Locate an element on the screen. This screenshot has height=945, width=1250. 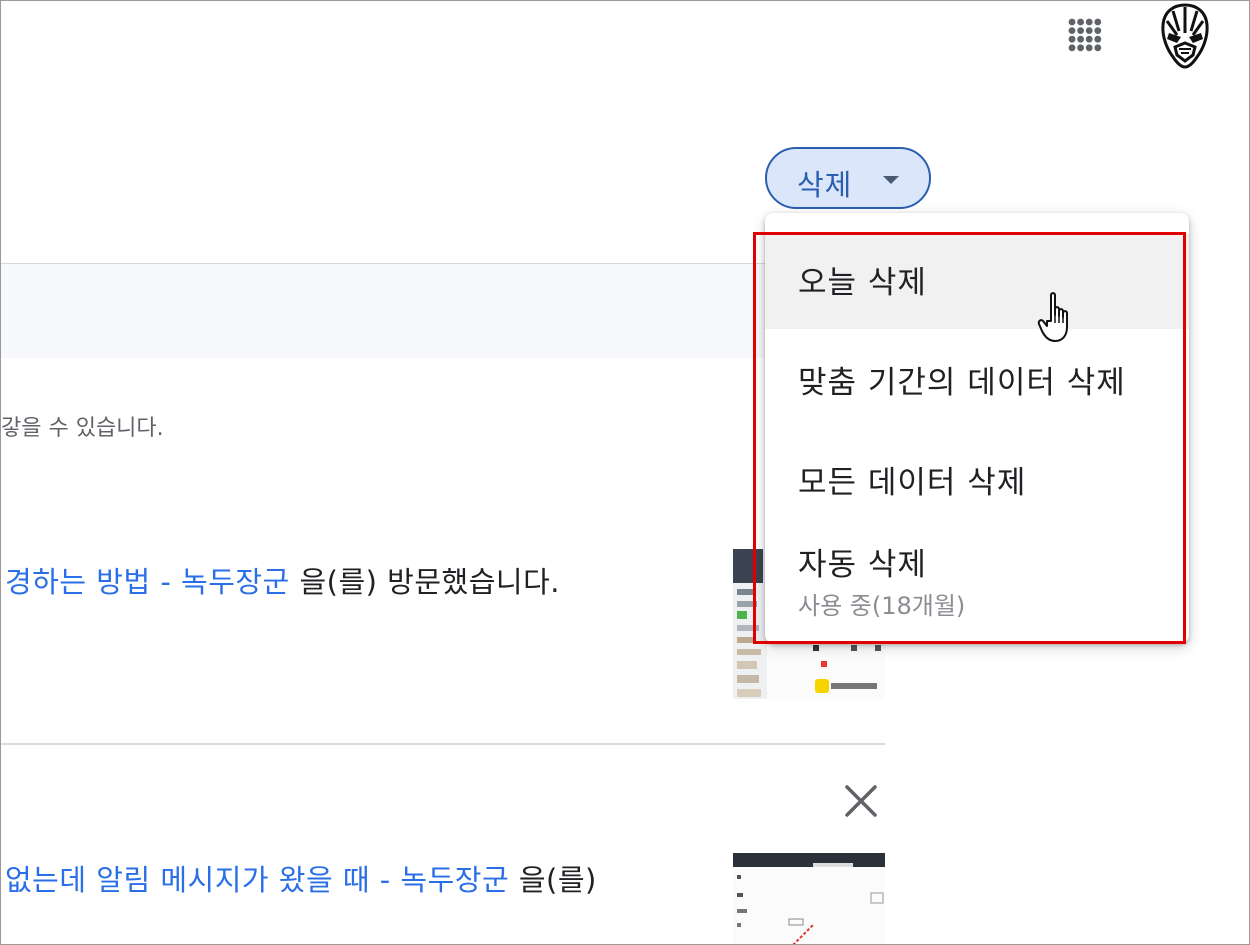
menu-item-auto-delete: 자동 삭제 사용 중(18개월) is located at coordinates (977, 580).